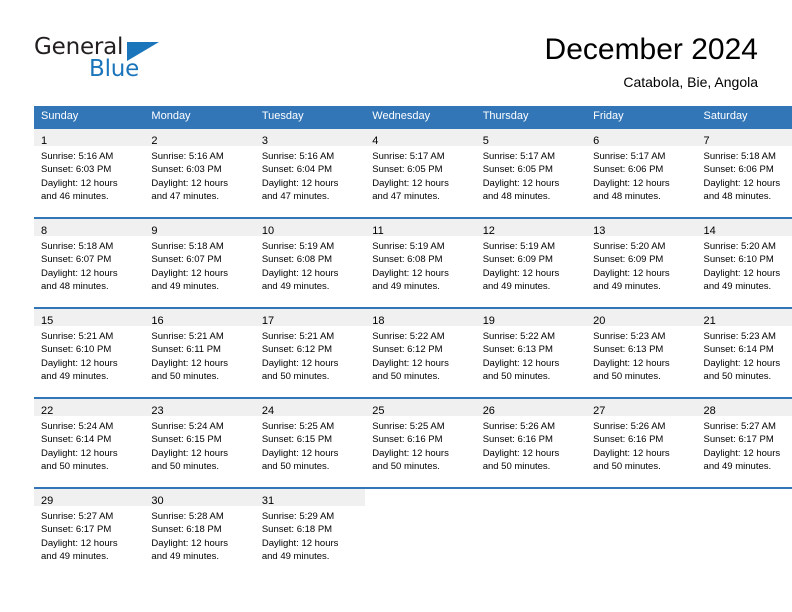  Describe the element at coordinates (629, 336) in the screenshot. I see `sunrise-text: Sunrise: 5:23 AM` at that location.